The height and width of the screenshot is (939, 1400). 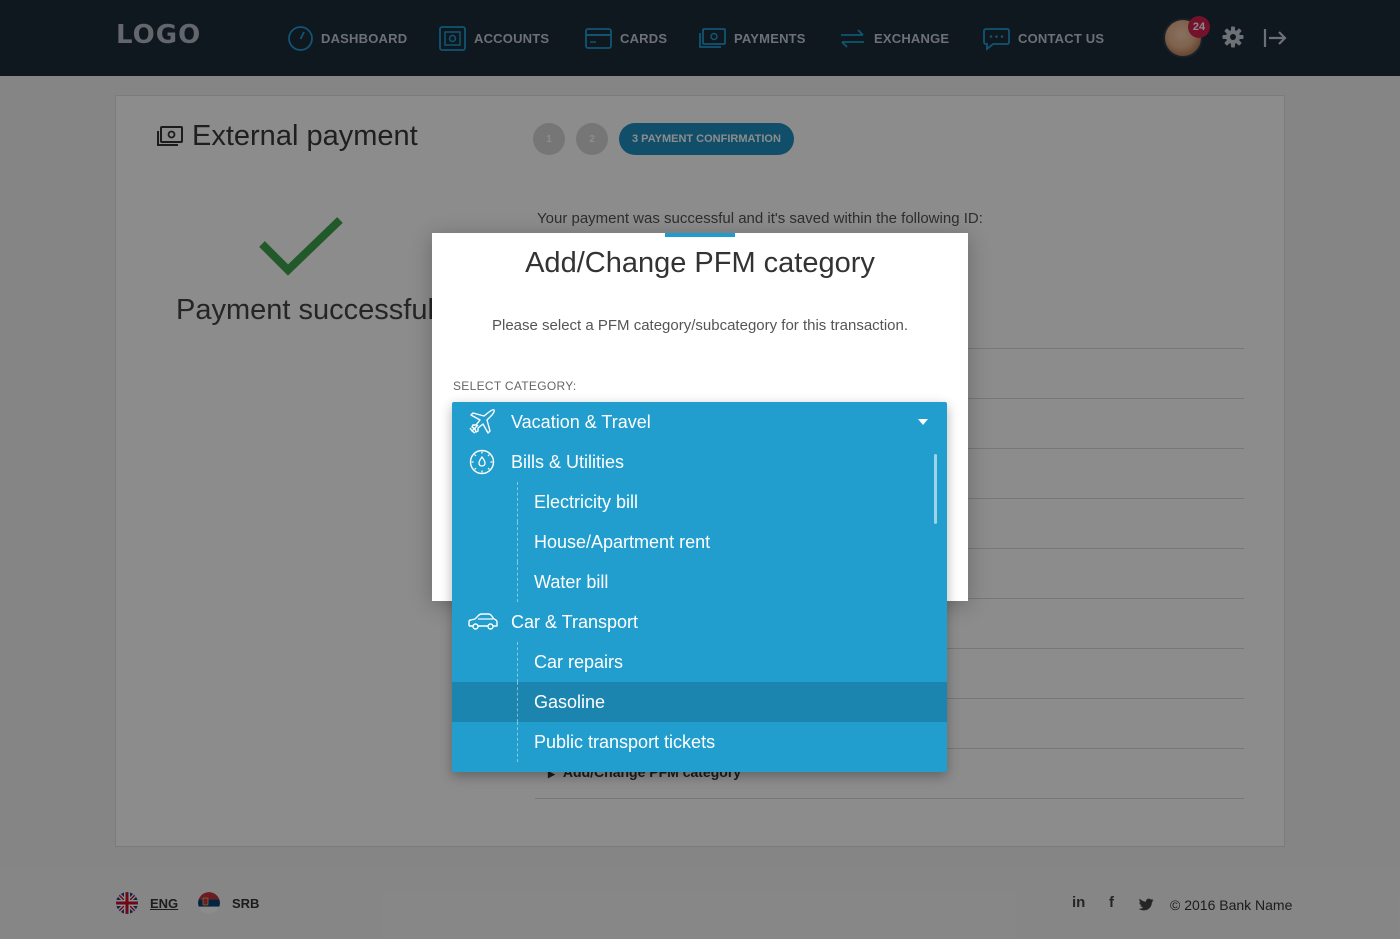 What do you see at coordinates (515, 386) in the screenshot?
I see `select-category-label: SELECT CATEGORY:` at bounding box center [515, 386].